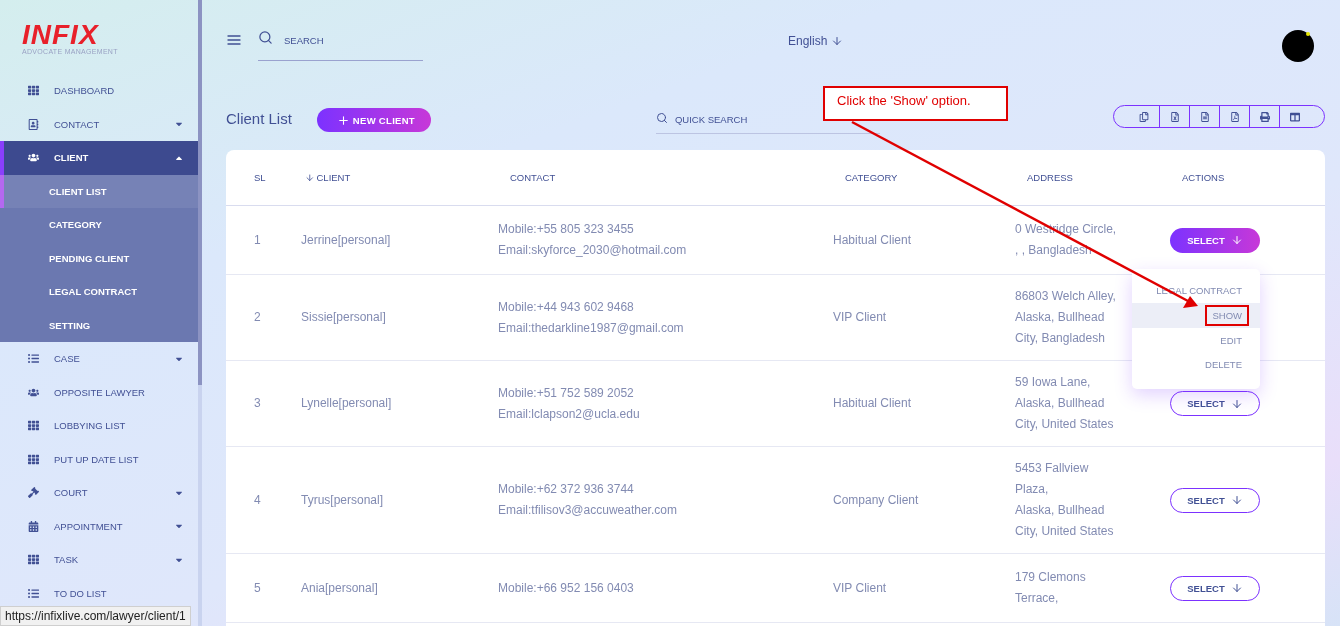  I want to click on address-line: City, Bangladesh, so click(1060, 338).